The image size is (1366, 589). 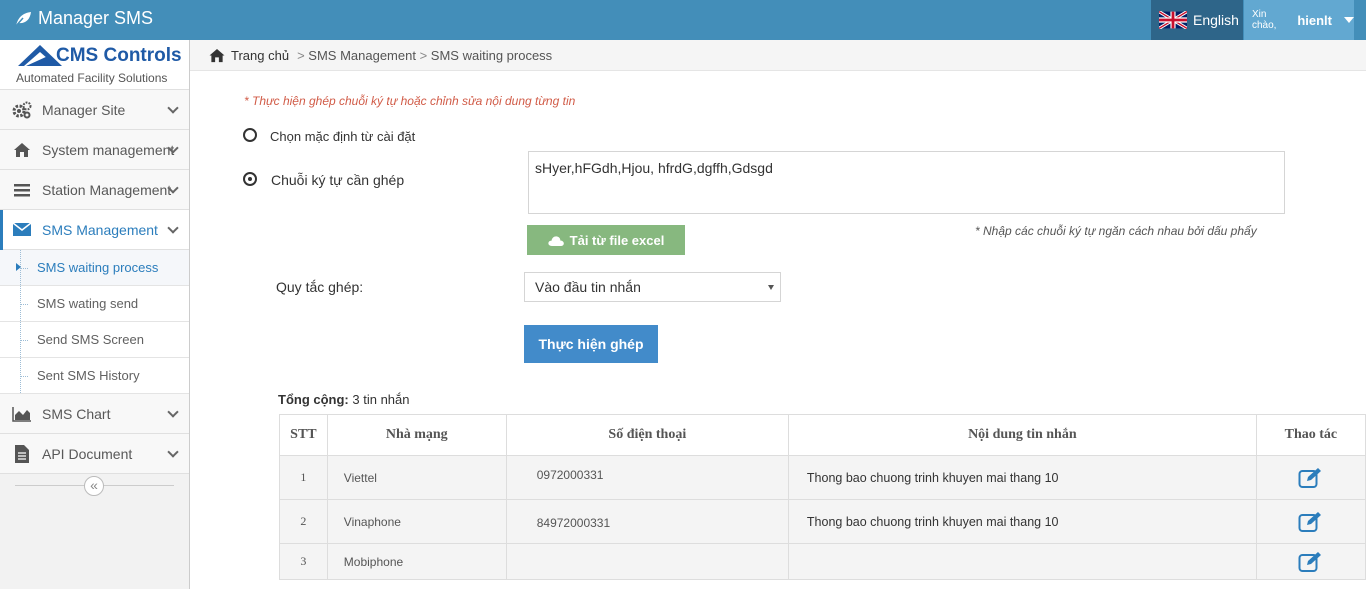 I want to click on user-menu: Xin chào, hienlt, so click(x=1299, y=20).